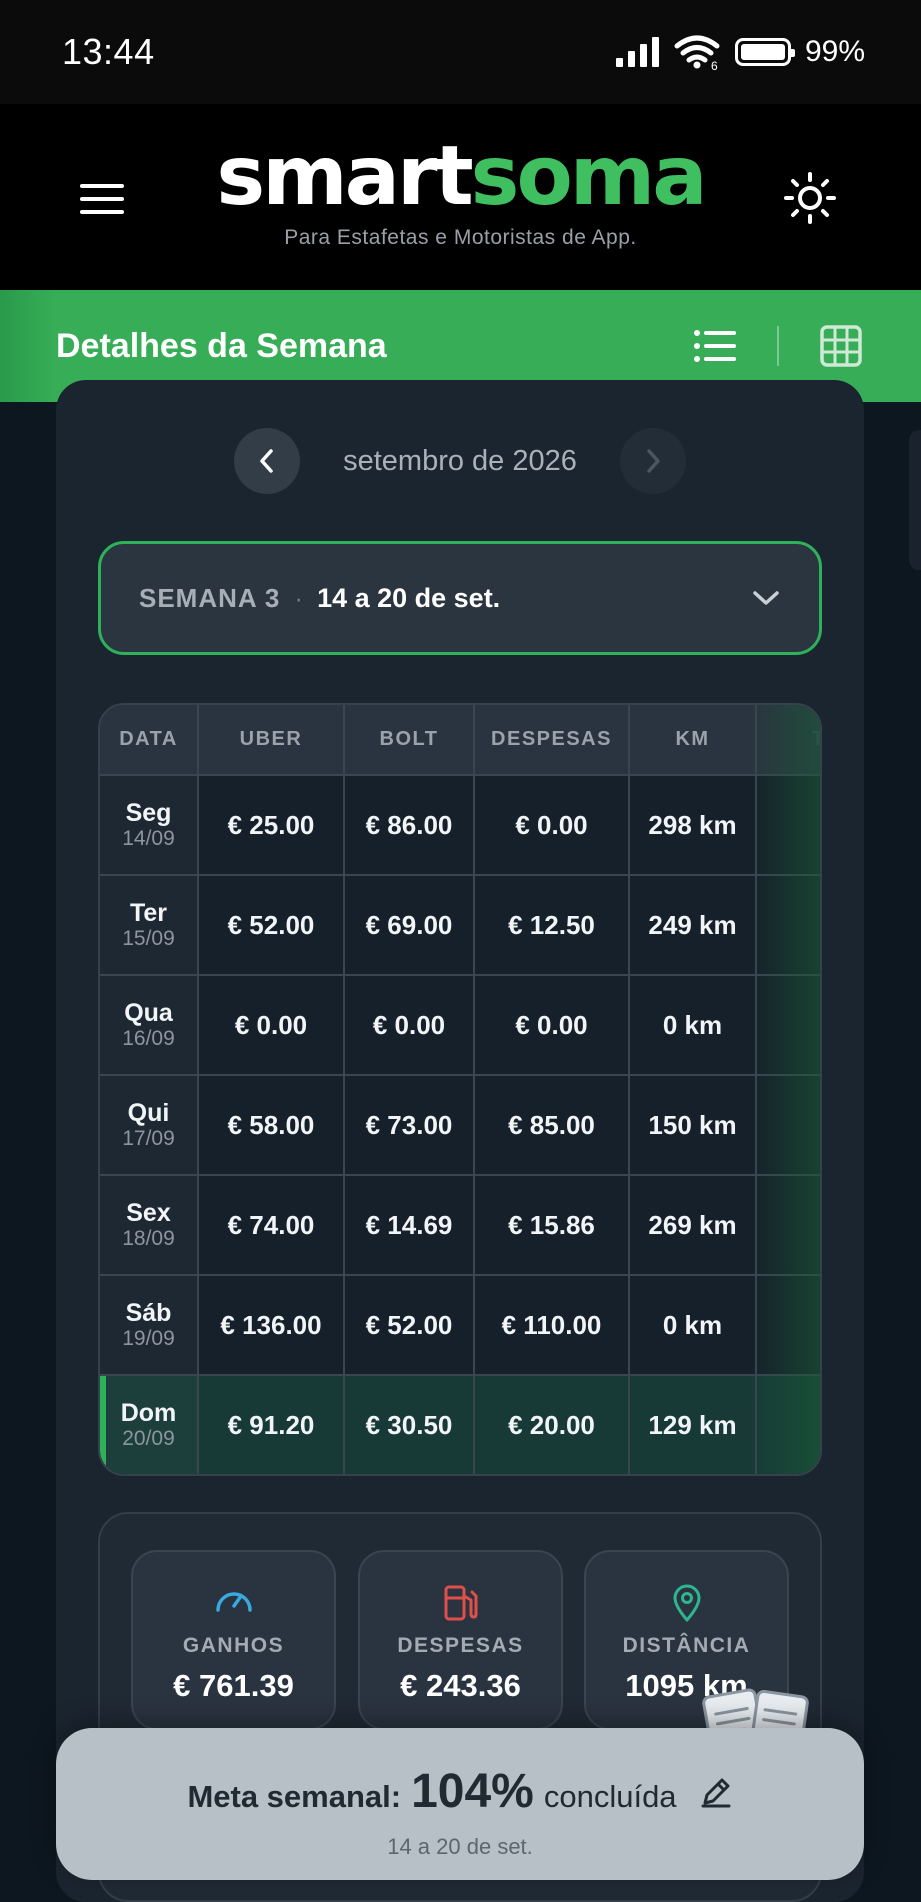 The height and width of the screenshot is (1902, 921). I want to click on week-range: 14 a 20 de set., so click(409, 597).